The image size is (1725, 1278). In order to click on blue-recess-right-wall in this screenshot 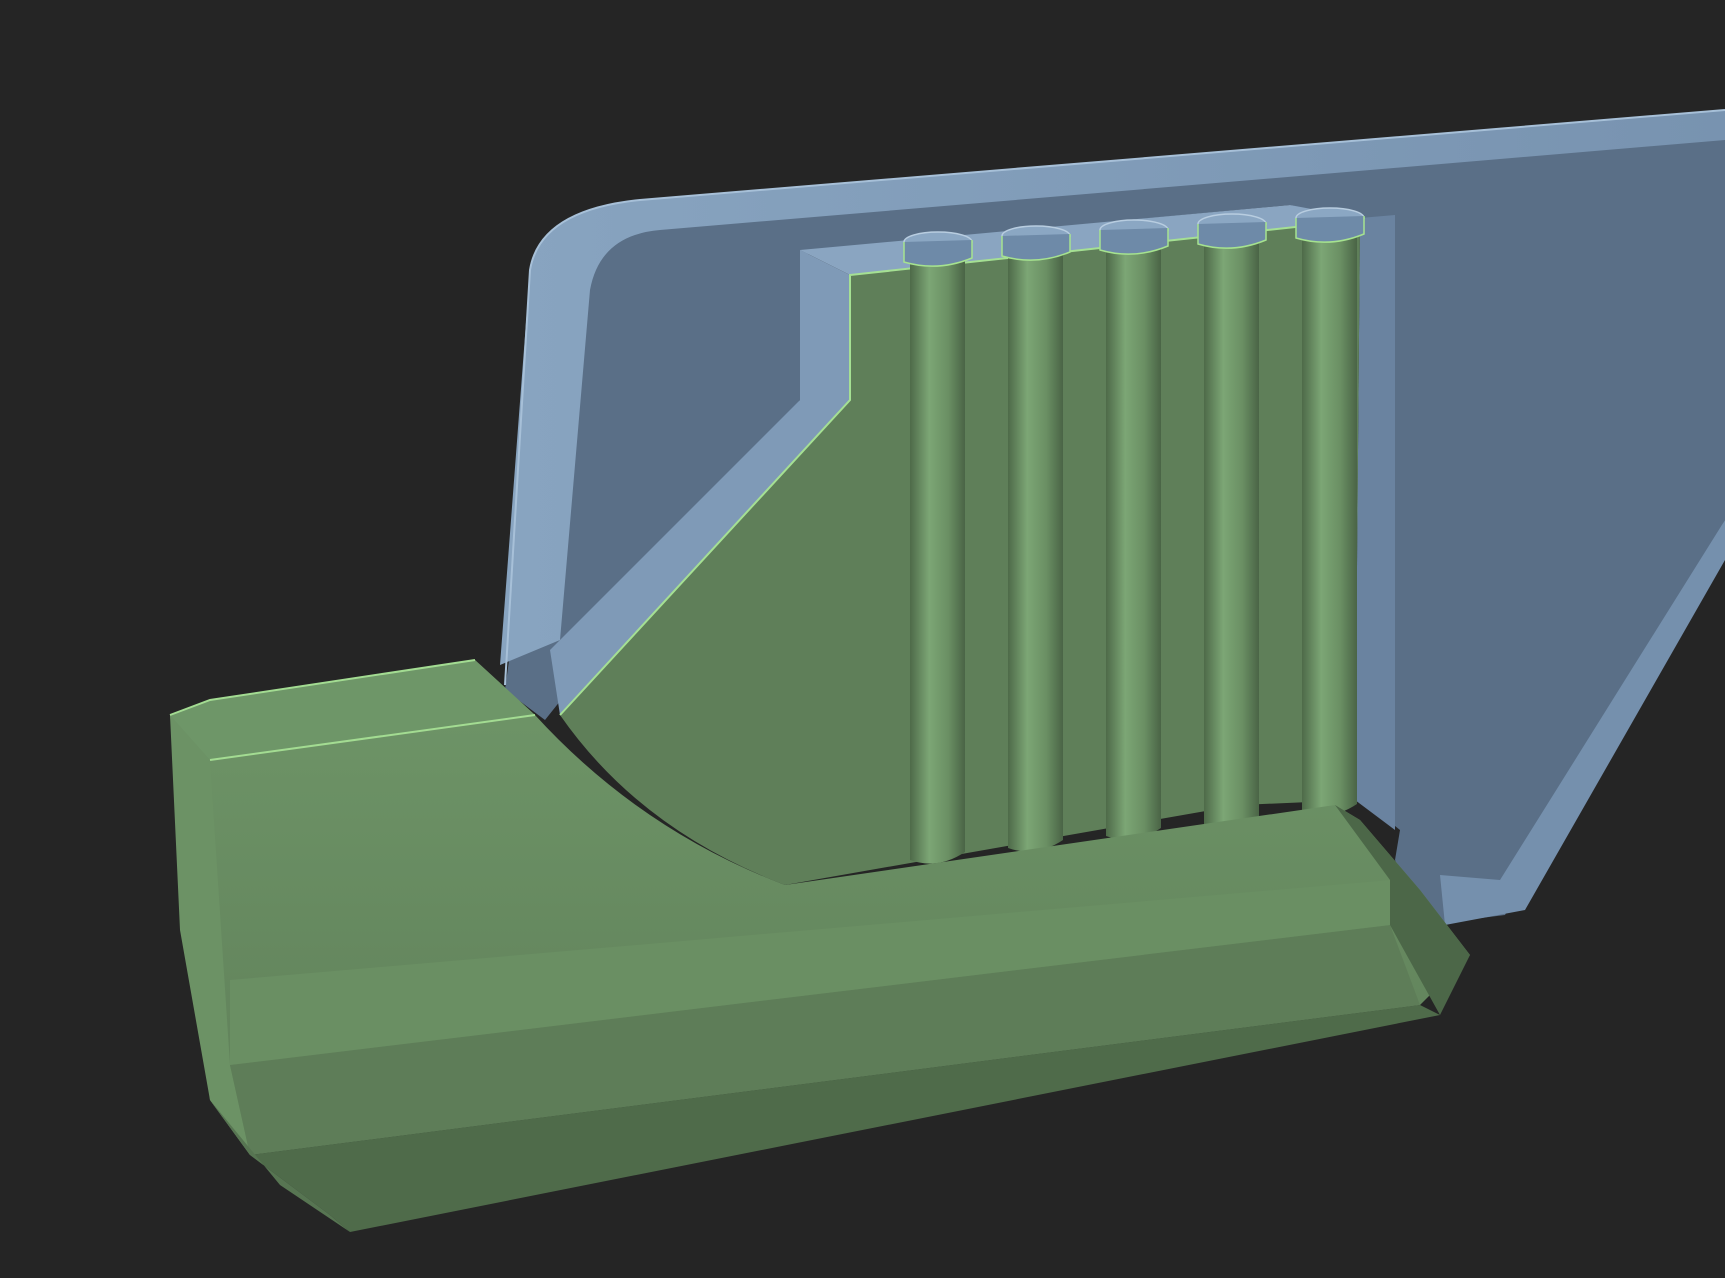, I will do `click(1375, 522)`.